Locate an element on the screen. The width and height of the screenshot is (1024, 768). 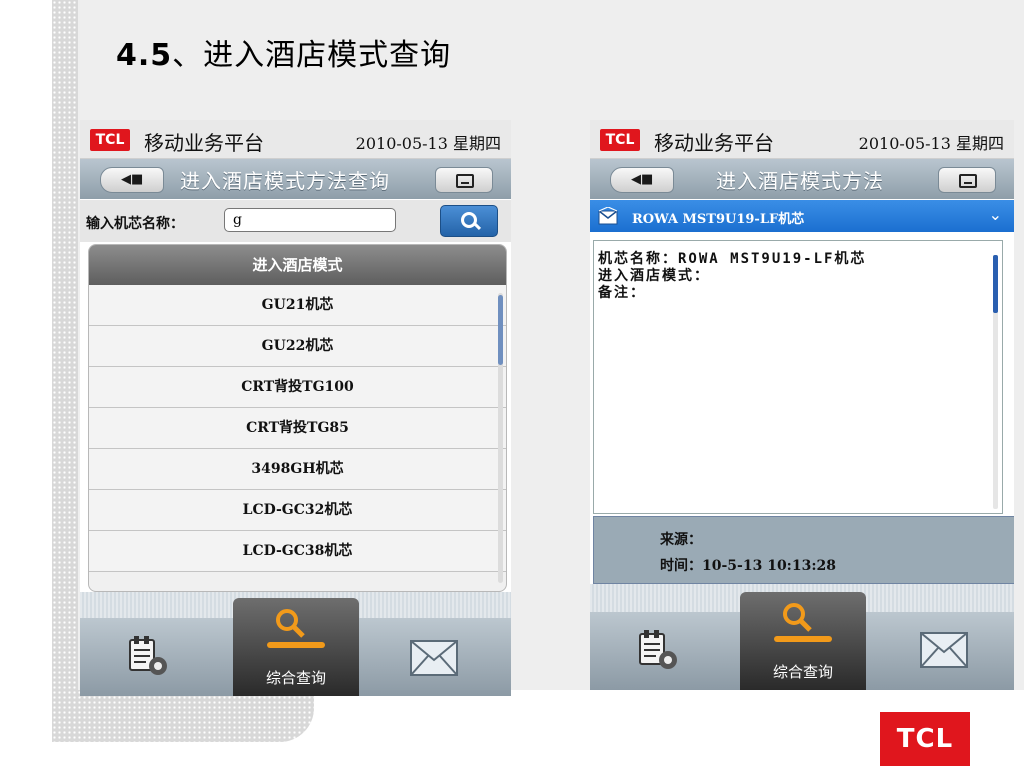
envelope-icon is located at coordinates (608, 216).